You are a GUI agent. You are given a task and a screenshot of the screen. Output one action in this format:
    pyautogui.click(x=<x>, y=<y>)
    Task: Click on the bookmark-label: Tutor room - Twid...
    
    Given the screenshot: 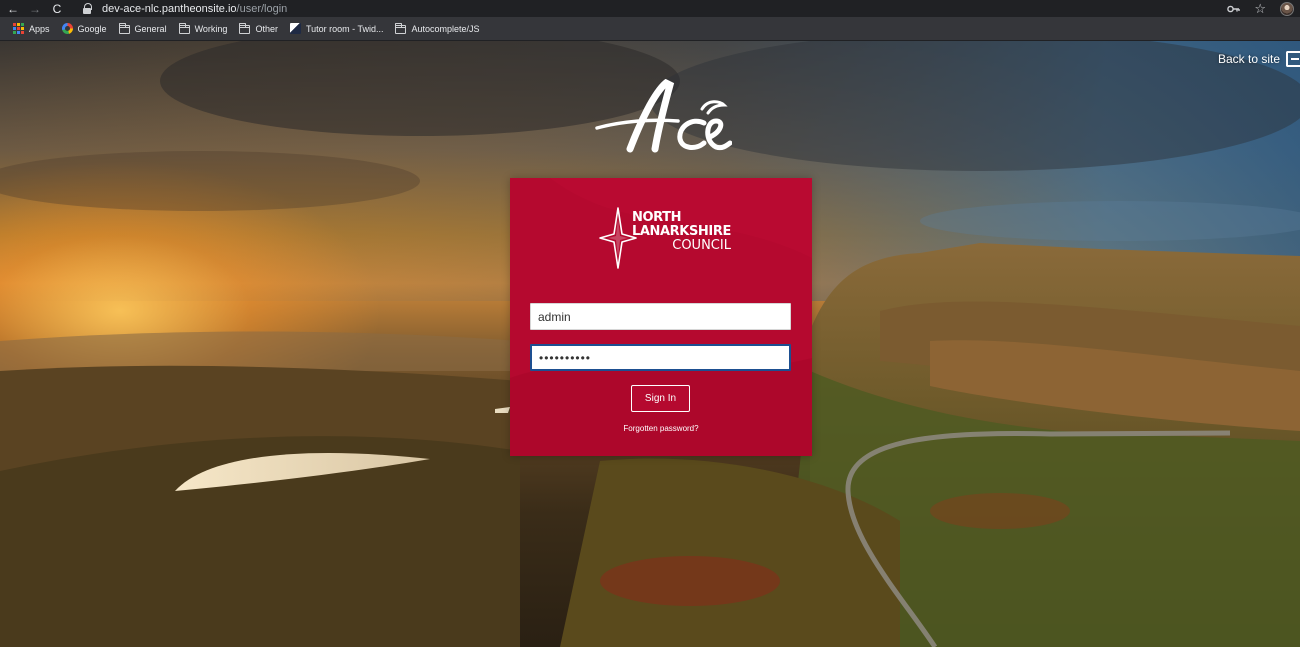 What is the action you would take?
    pyautogui.click(x=344, y=28)
    